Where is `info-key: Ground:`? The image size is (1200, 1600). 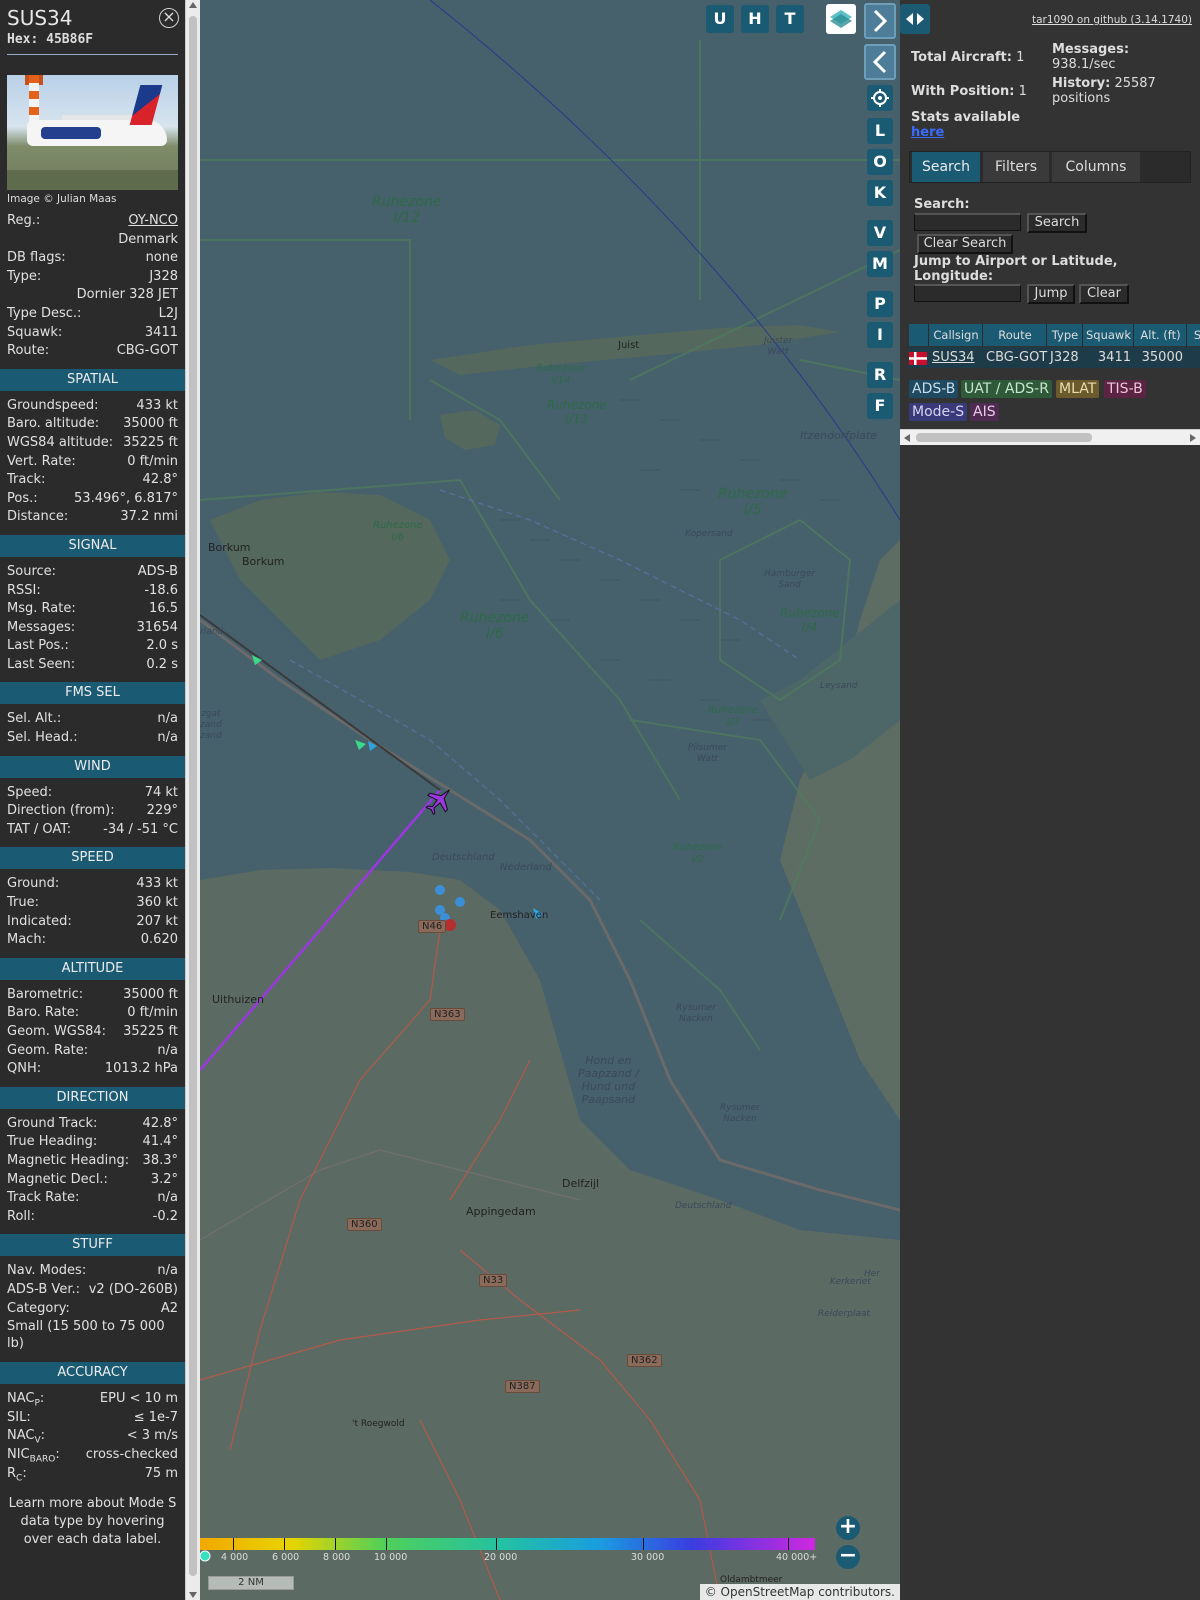 info-key: Ground: is located at coordinates (33, 884).